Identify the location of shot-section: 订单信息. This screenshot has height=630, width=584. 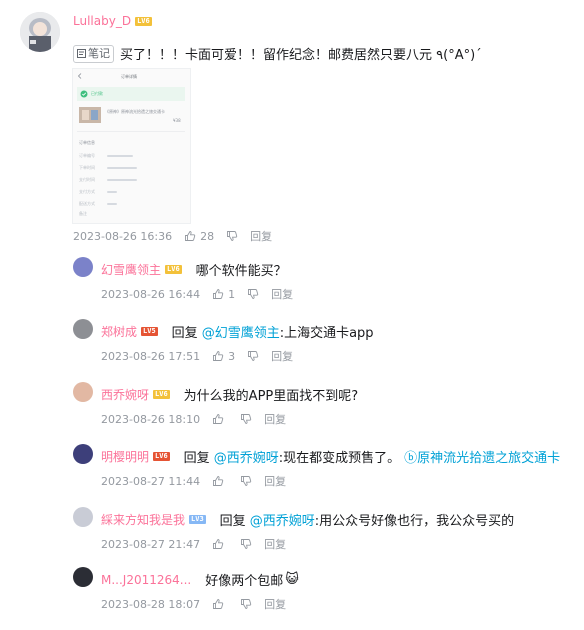
(87, 142).